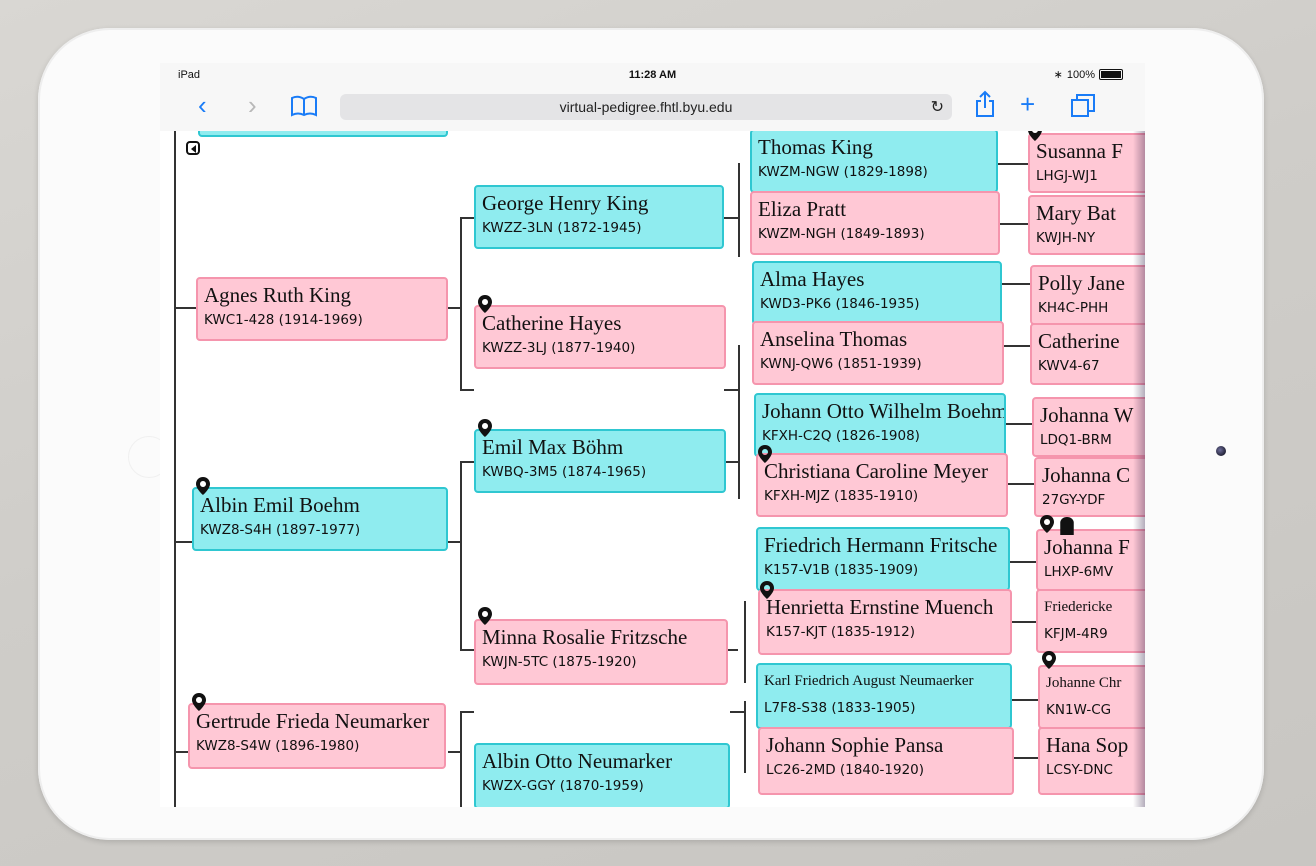 This screenshot has height=866, width=1316. Describe the element at coordinates (280, 530) in the screenshot. I see `person-id: KWZ8-S4H (1897-1977)` at that location.